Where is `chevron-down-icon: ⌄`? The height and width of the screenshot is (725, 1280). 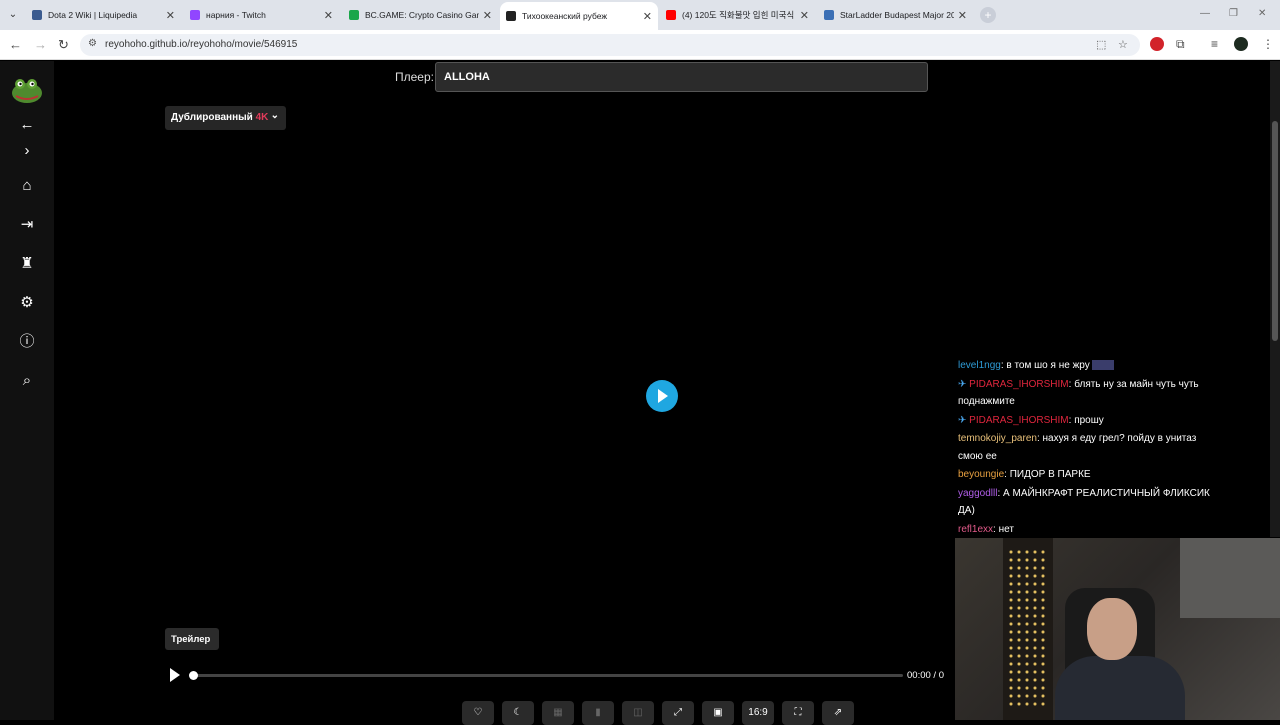 chevron-down-icon: ⌄ is located at coordinates (274, 115).